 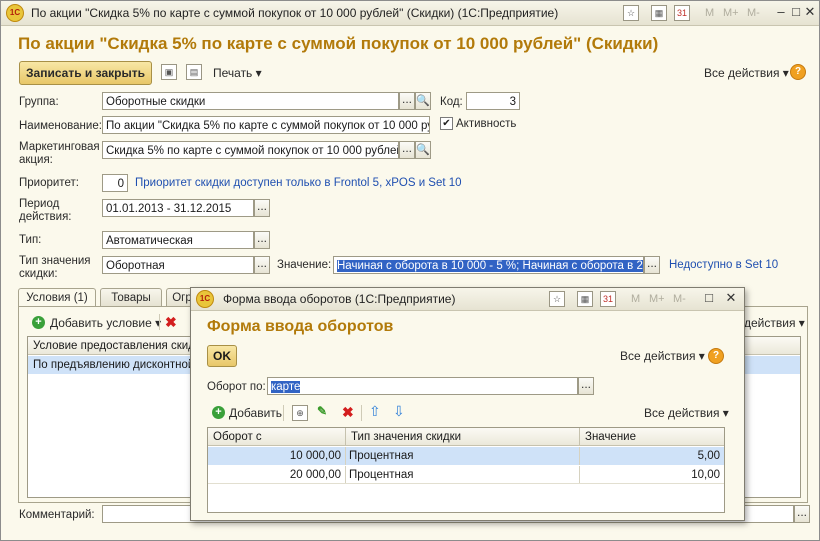 I want to click on type-field: Автоматическая, so click(x=178, y=240).